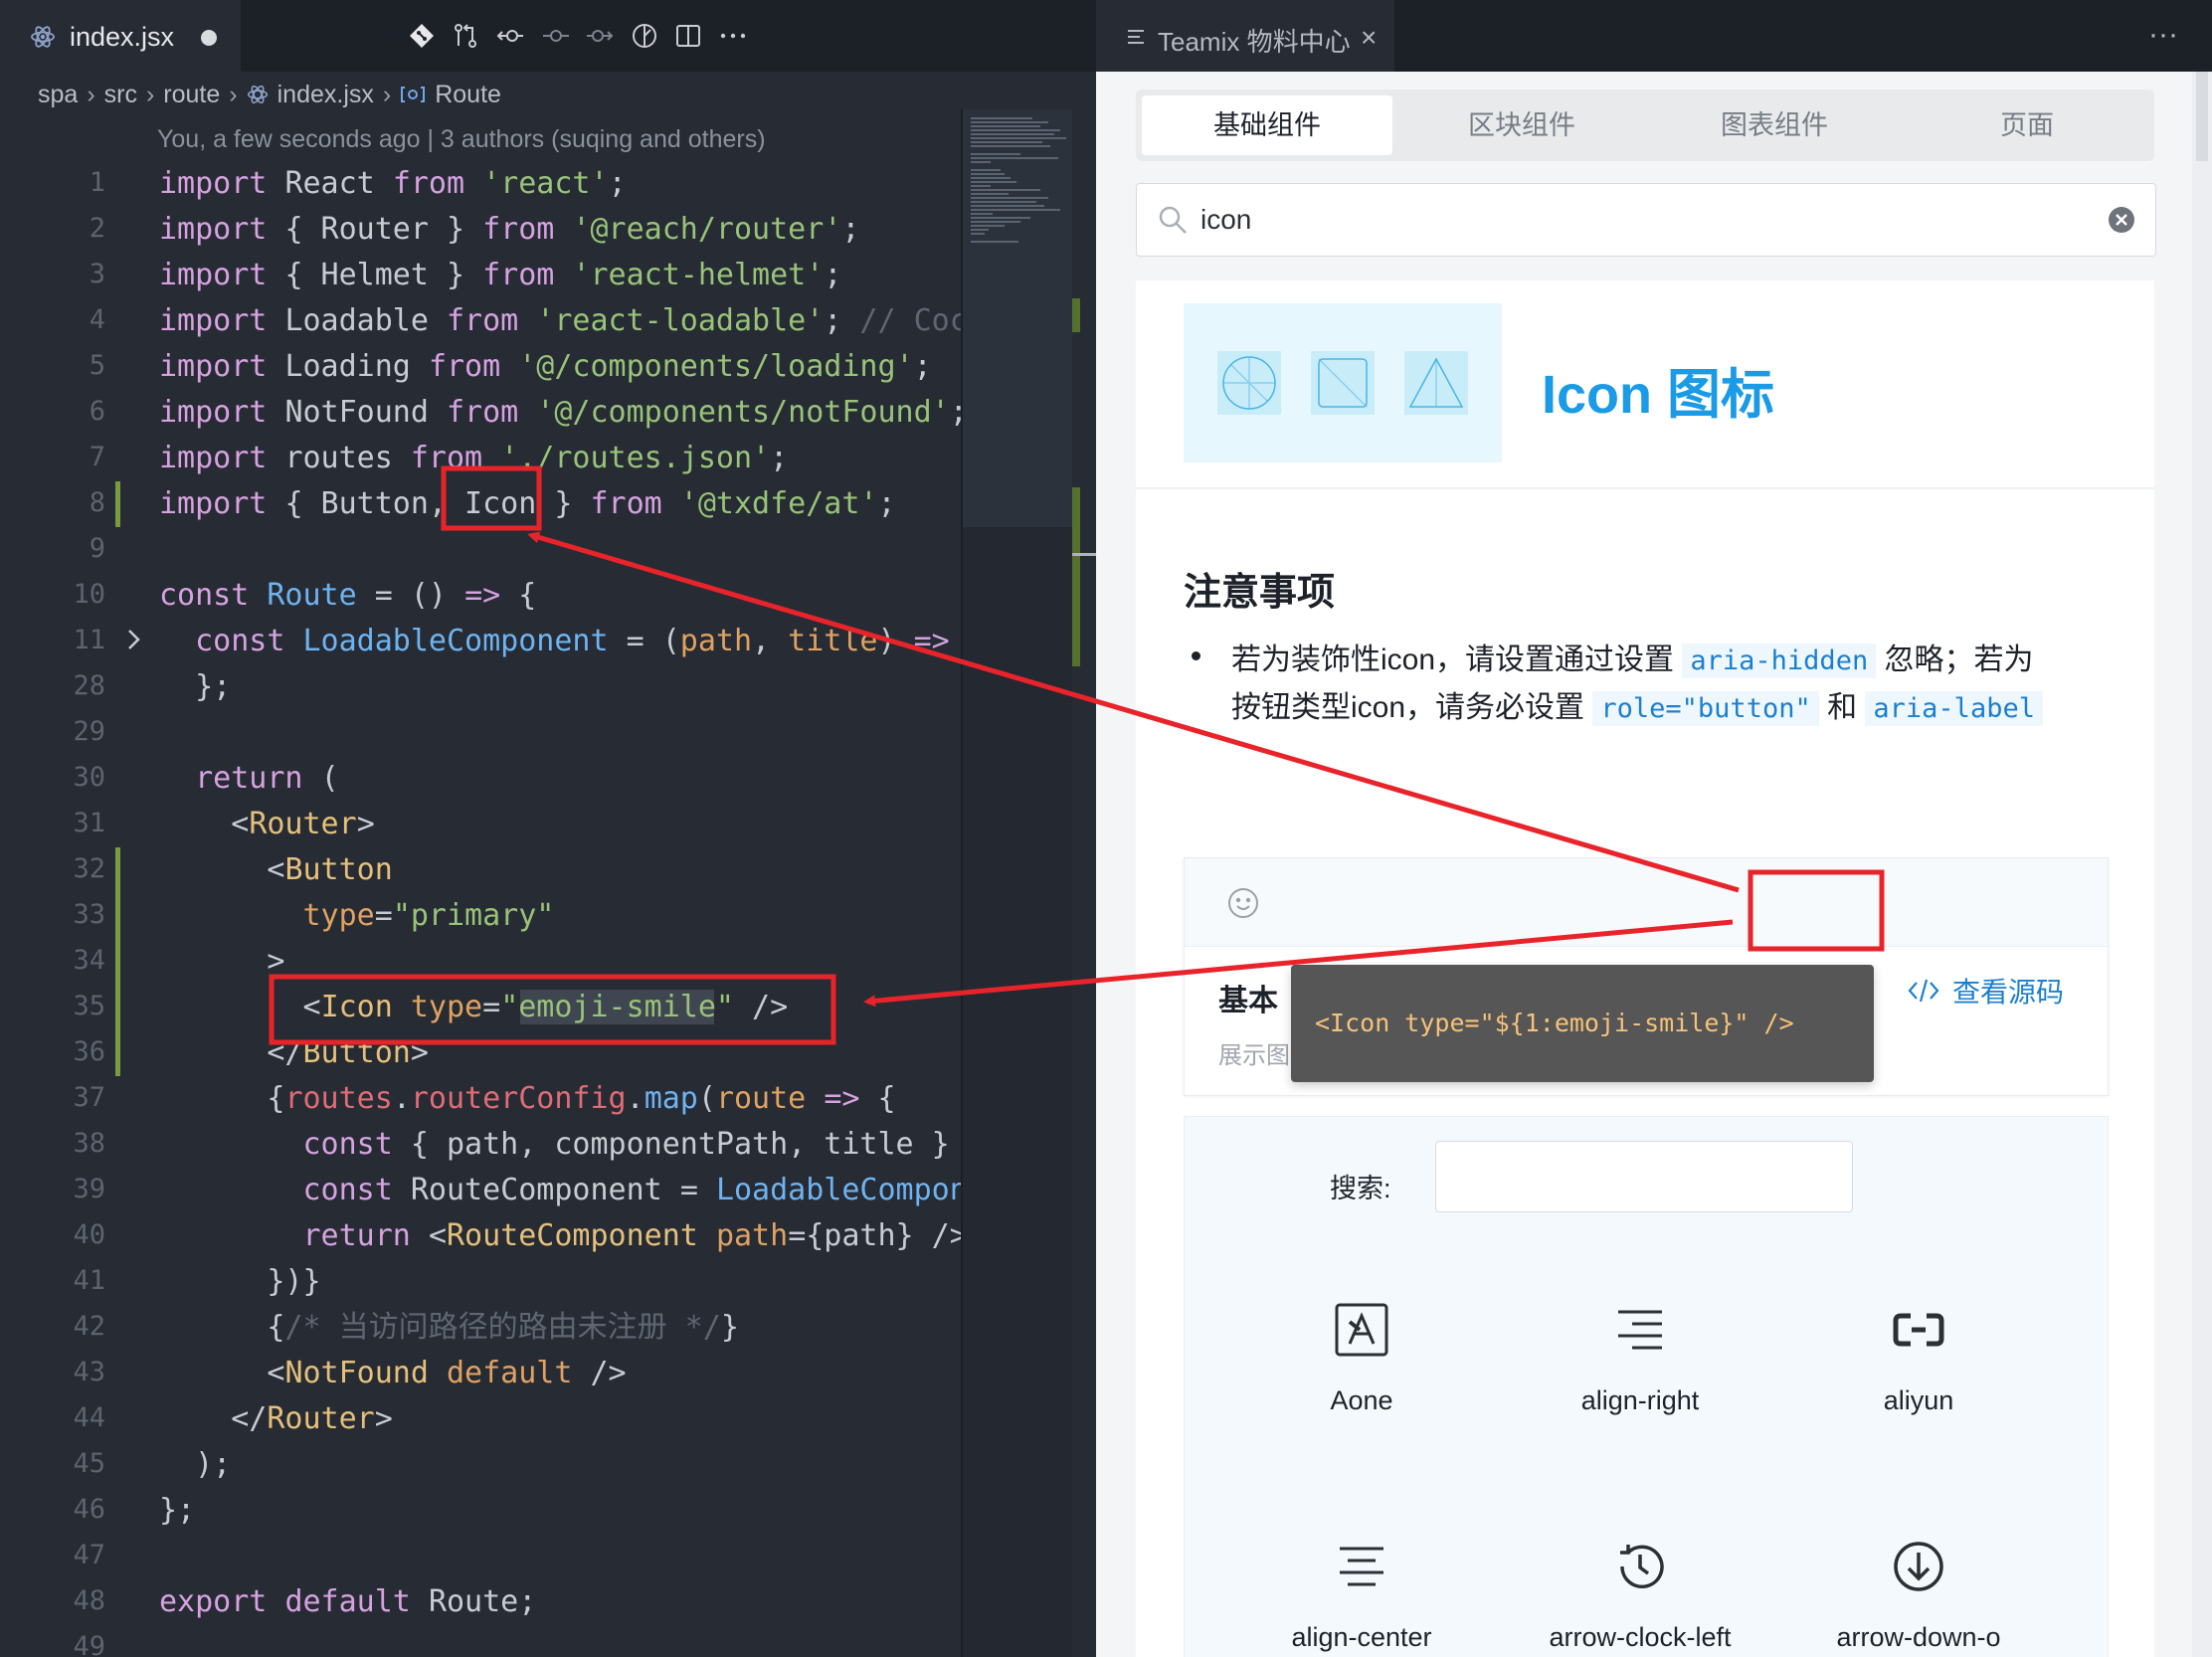  I want to click on code-line: export default Route;, so click(347, 1602).